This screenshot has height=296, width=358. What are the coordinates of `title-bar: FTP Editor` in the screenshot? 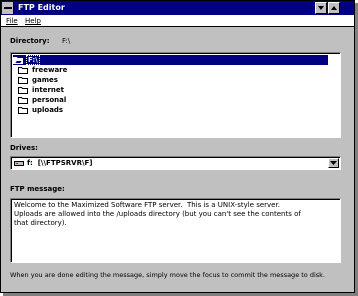 It's located at (177, 8).